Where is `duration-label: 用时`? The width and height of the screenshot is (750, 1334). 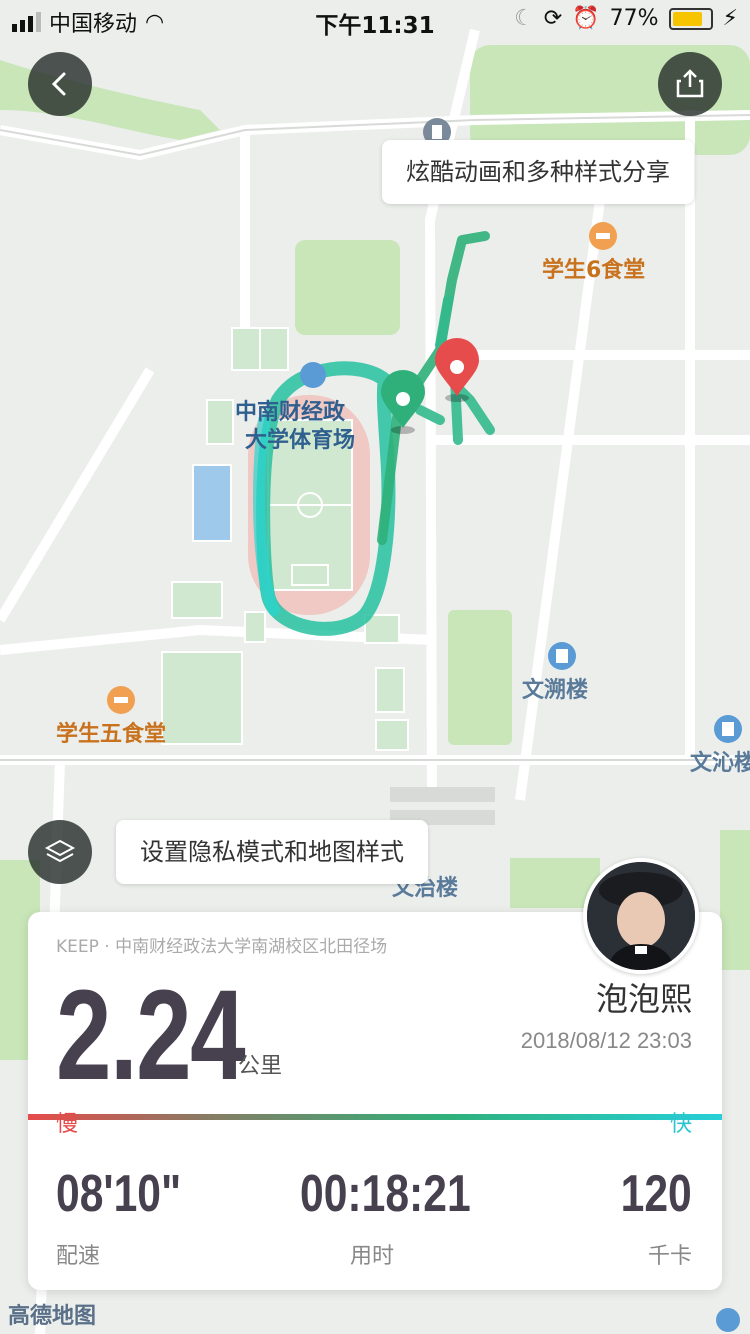 duration-label: 用时 is located at coordinates (372, 1256).